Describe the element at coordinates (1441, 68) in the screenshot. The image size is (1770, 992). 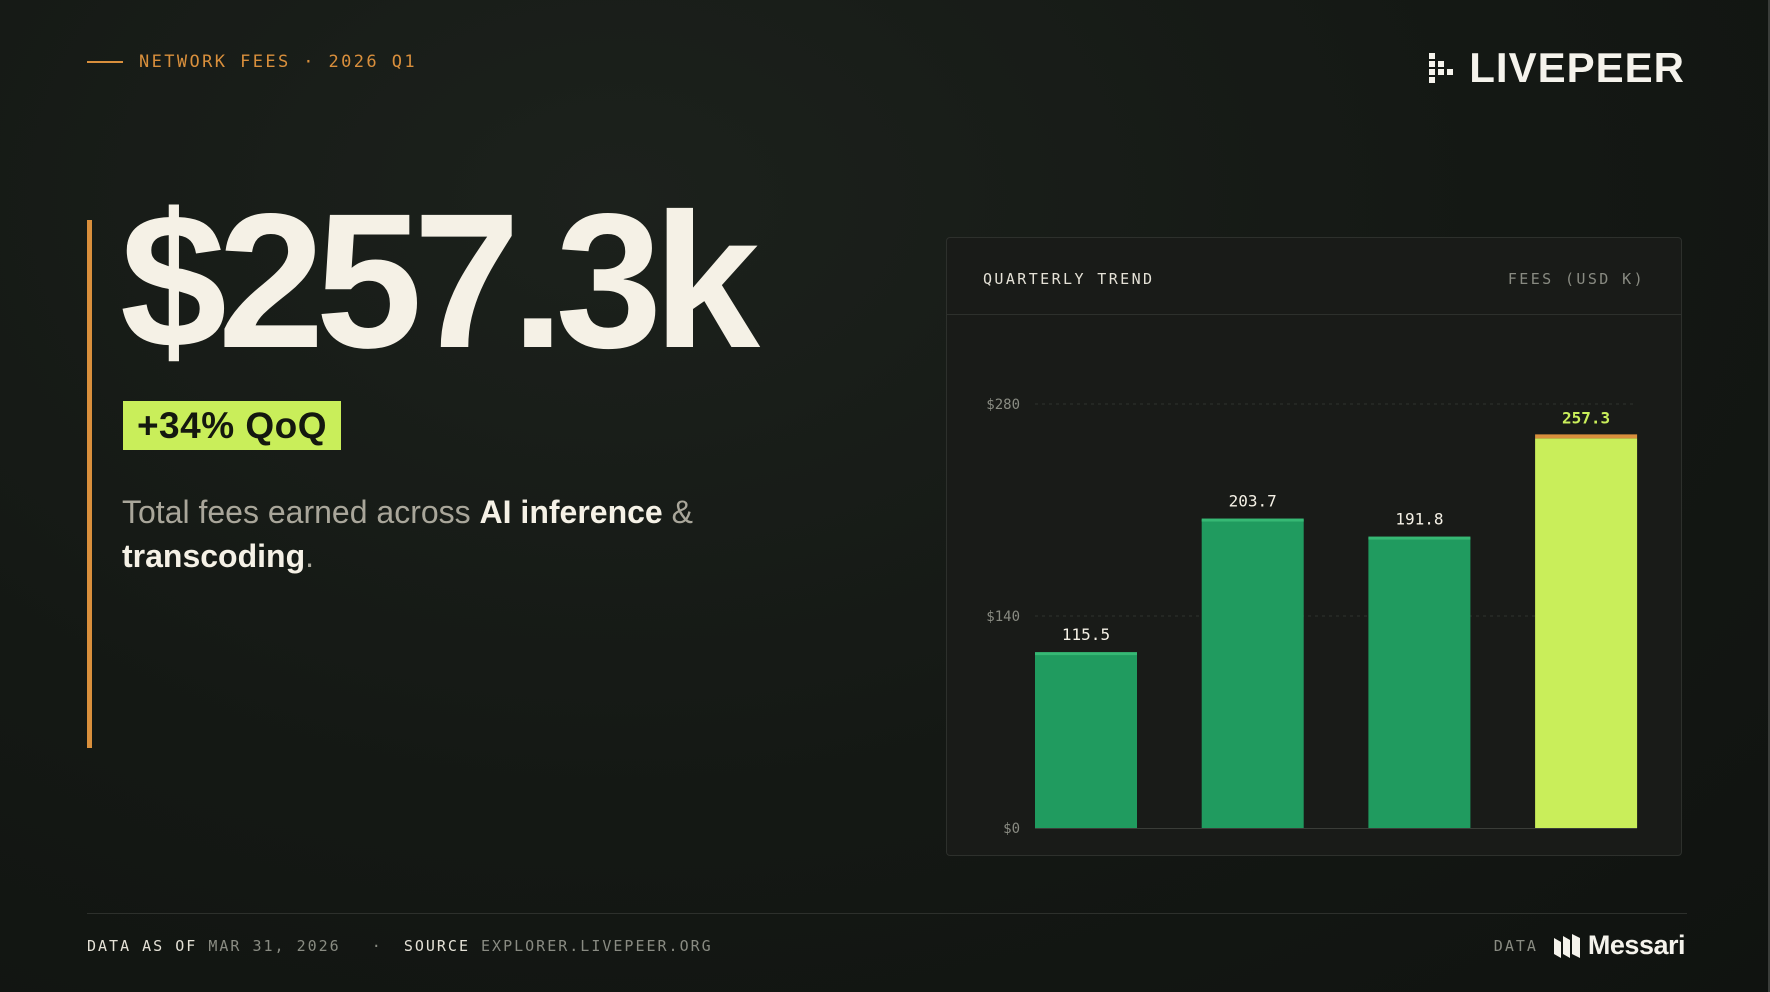
I see `livepeer-mark-icon` at that location.